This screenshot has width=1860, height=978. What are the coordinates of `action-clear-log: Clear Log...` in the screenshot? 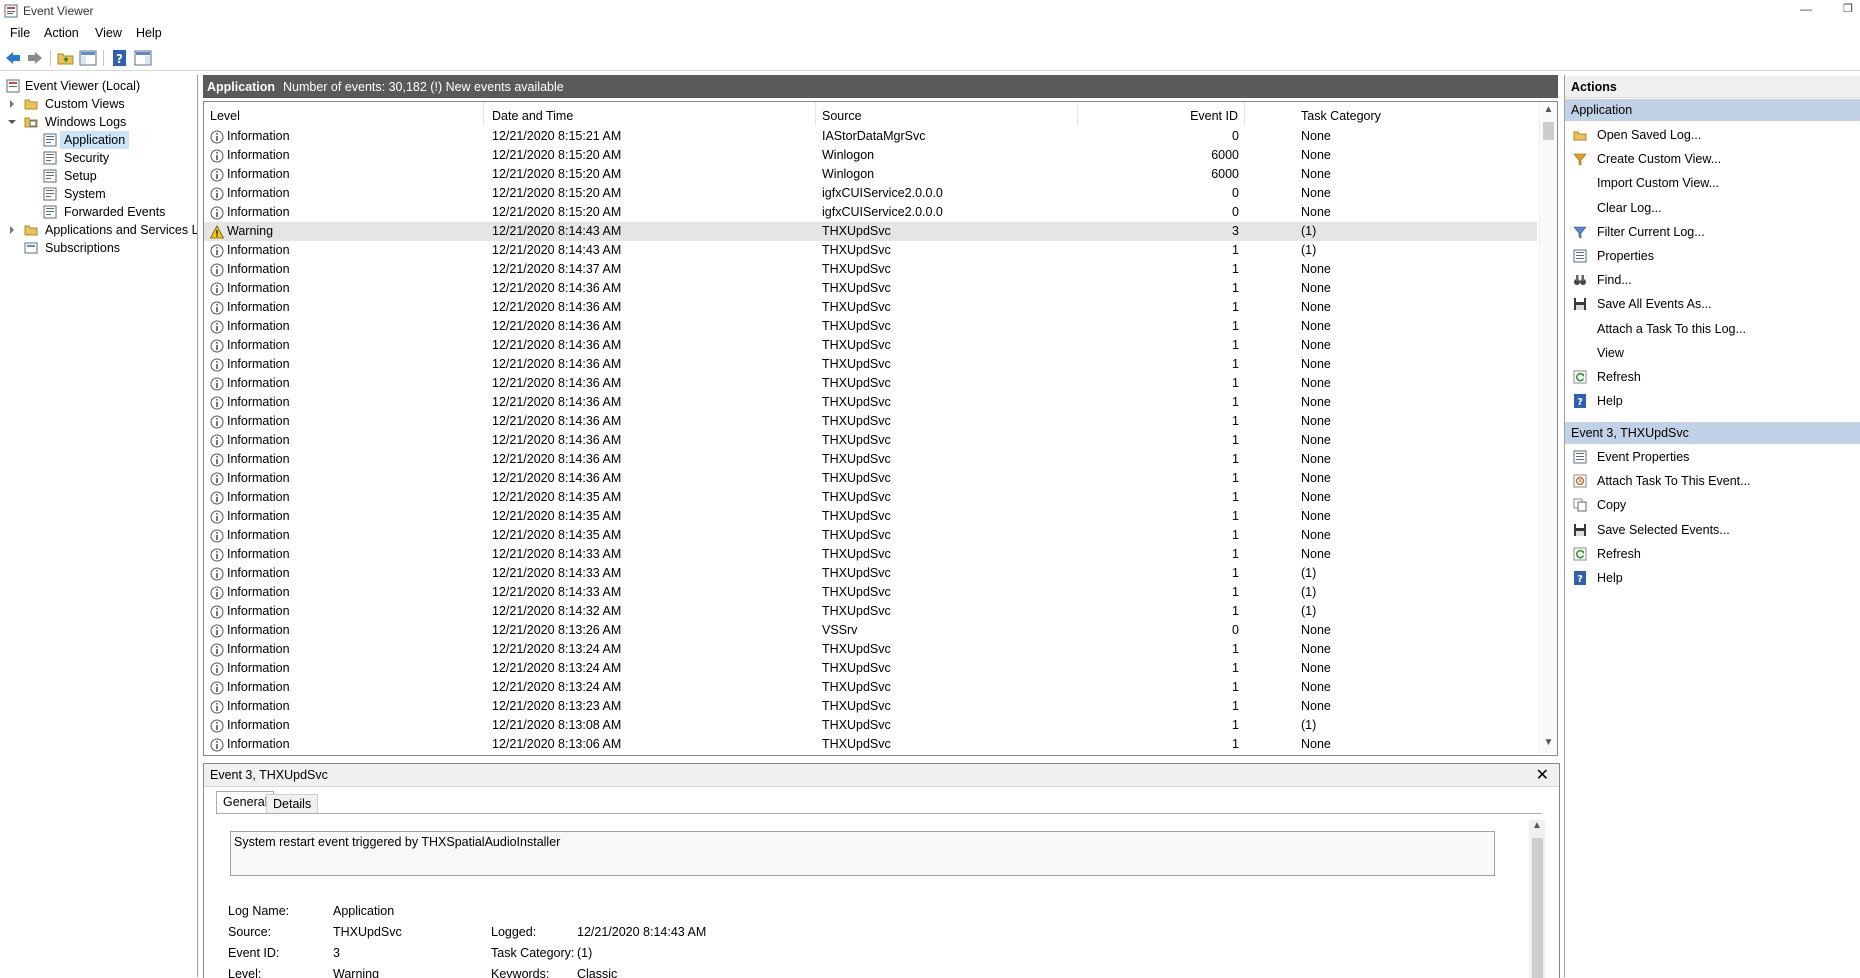 It's located at (1712, 208).